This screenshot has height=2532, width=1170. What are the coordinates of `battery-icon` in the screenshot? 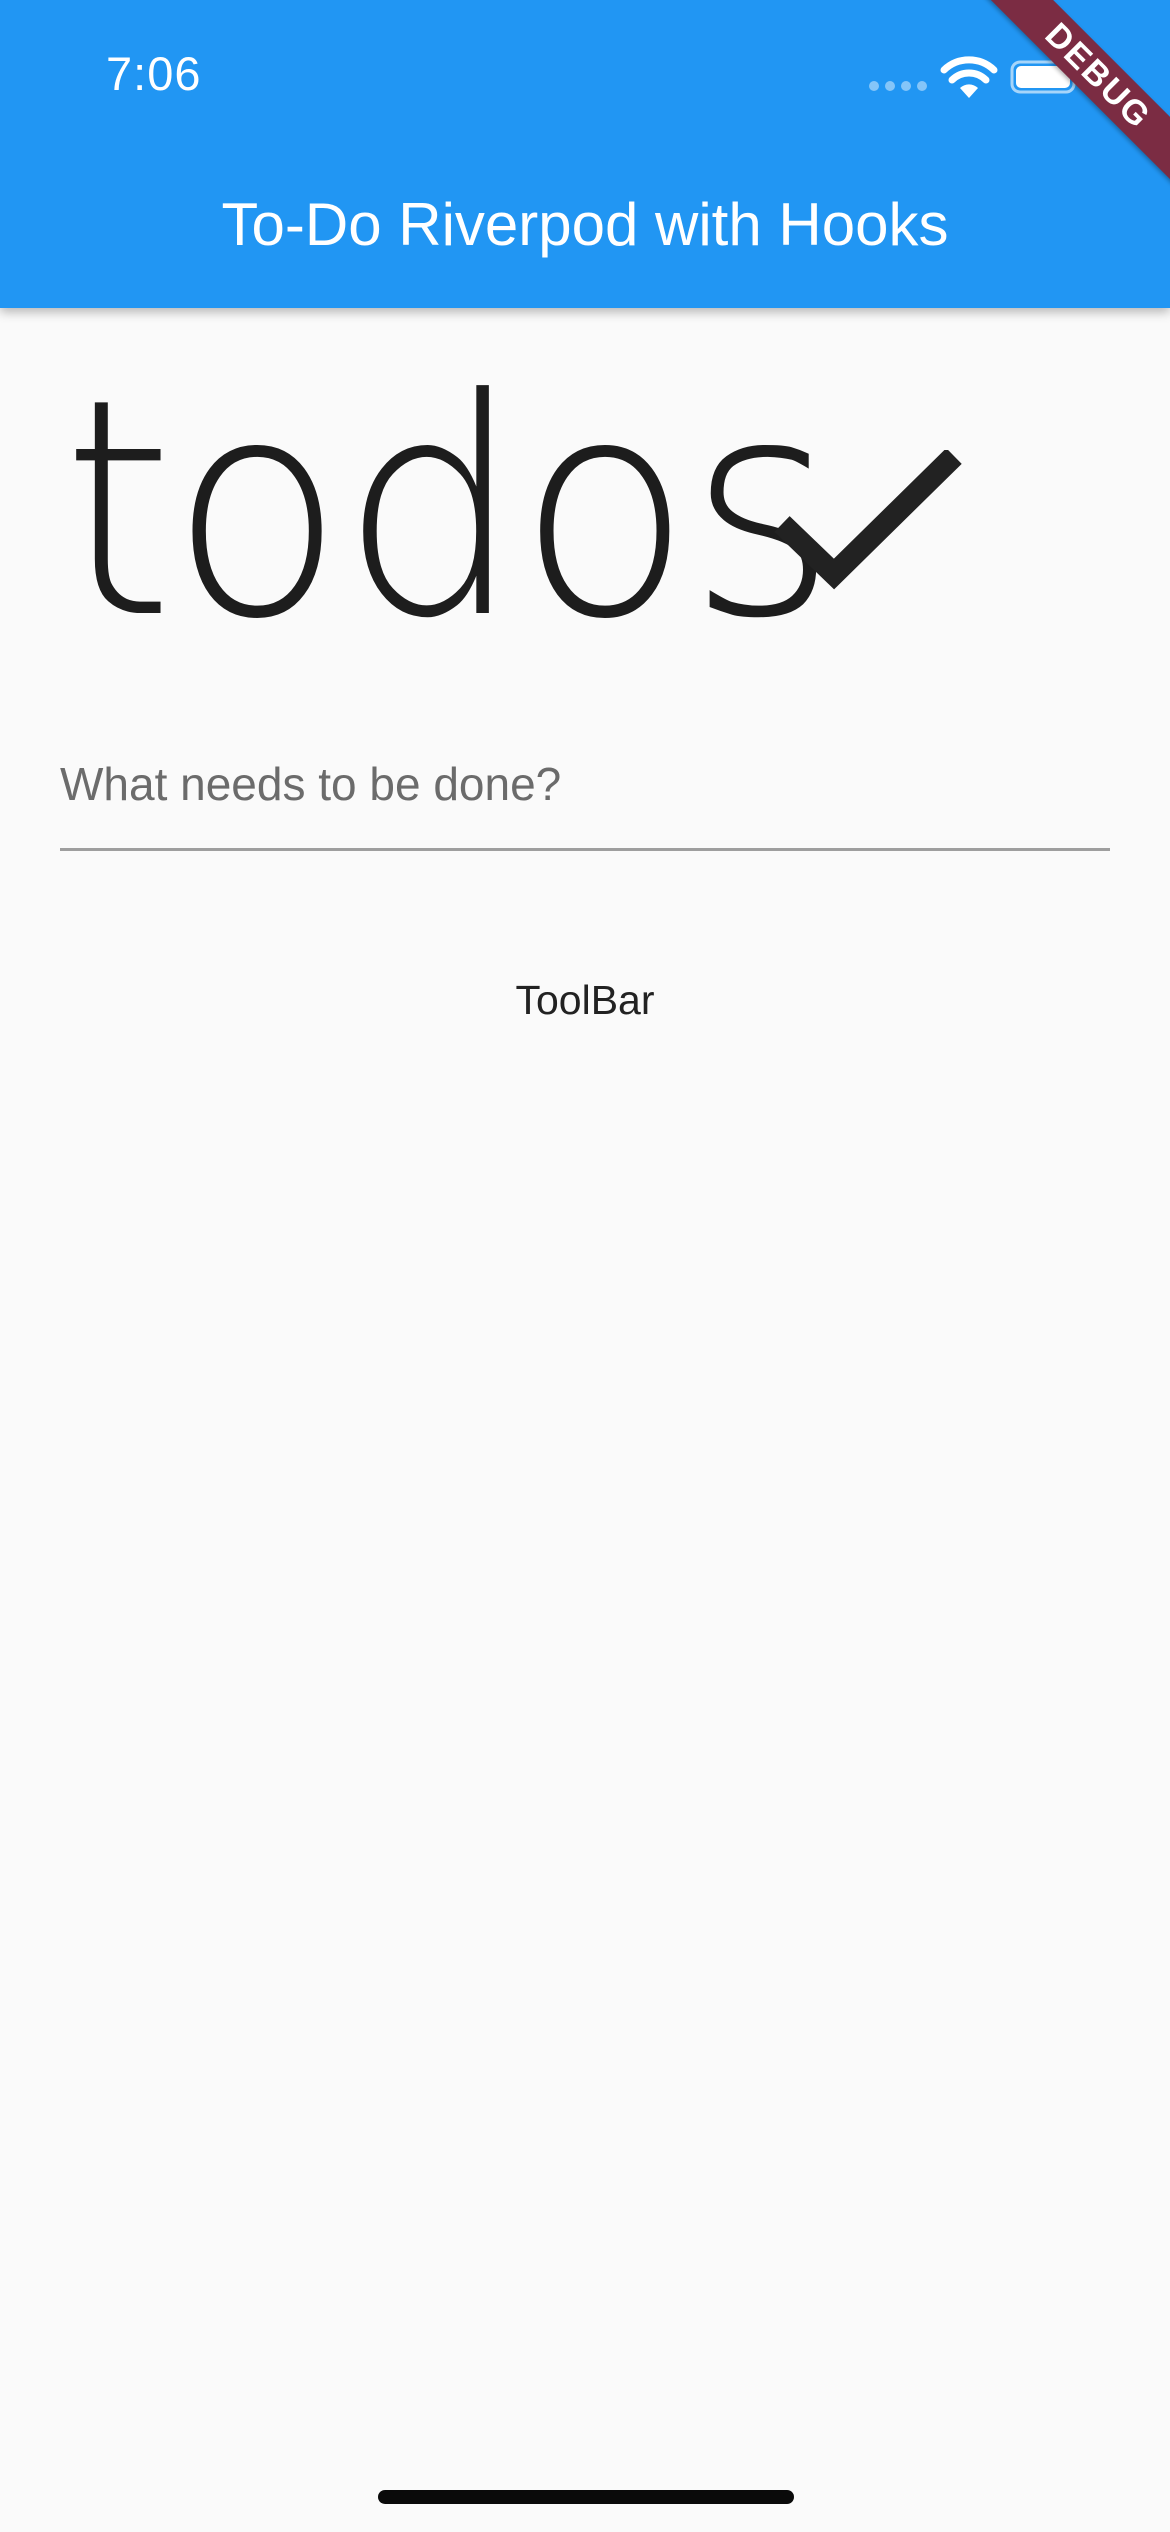 It's located at (1045, 77).